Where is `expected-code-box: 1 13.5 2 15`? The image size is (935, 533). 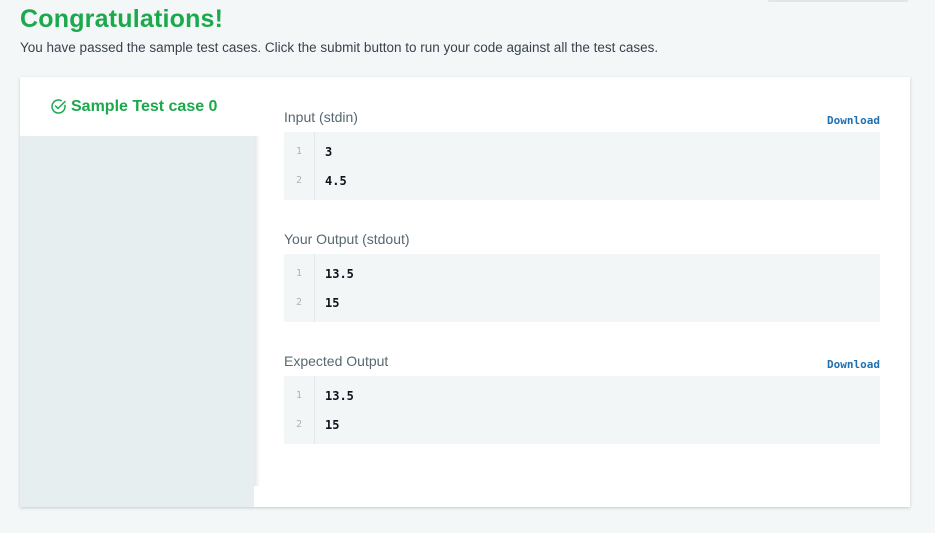
expected-code-box: 1 13.5 2 15 is located at coordinates (582, 410).